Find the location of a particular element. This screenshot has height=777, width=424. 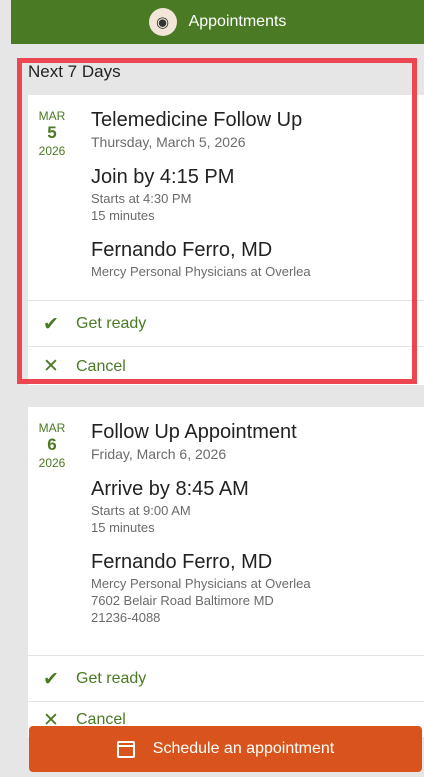

provider-address-line1: 7602 Belair Road Baltimore MD is located at coordinates (182, 600).